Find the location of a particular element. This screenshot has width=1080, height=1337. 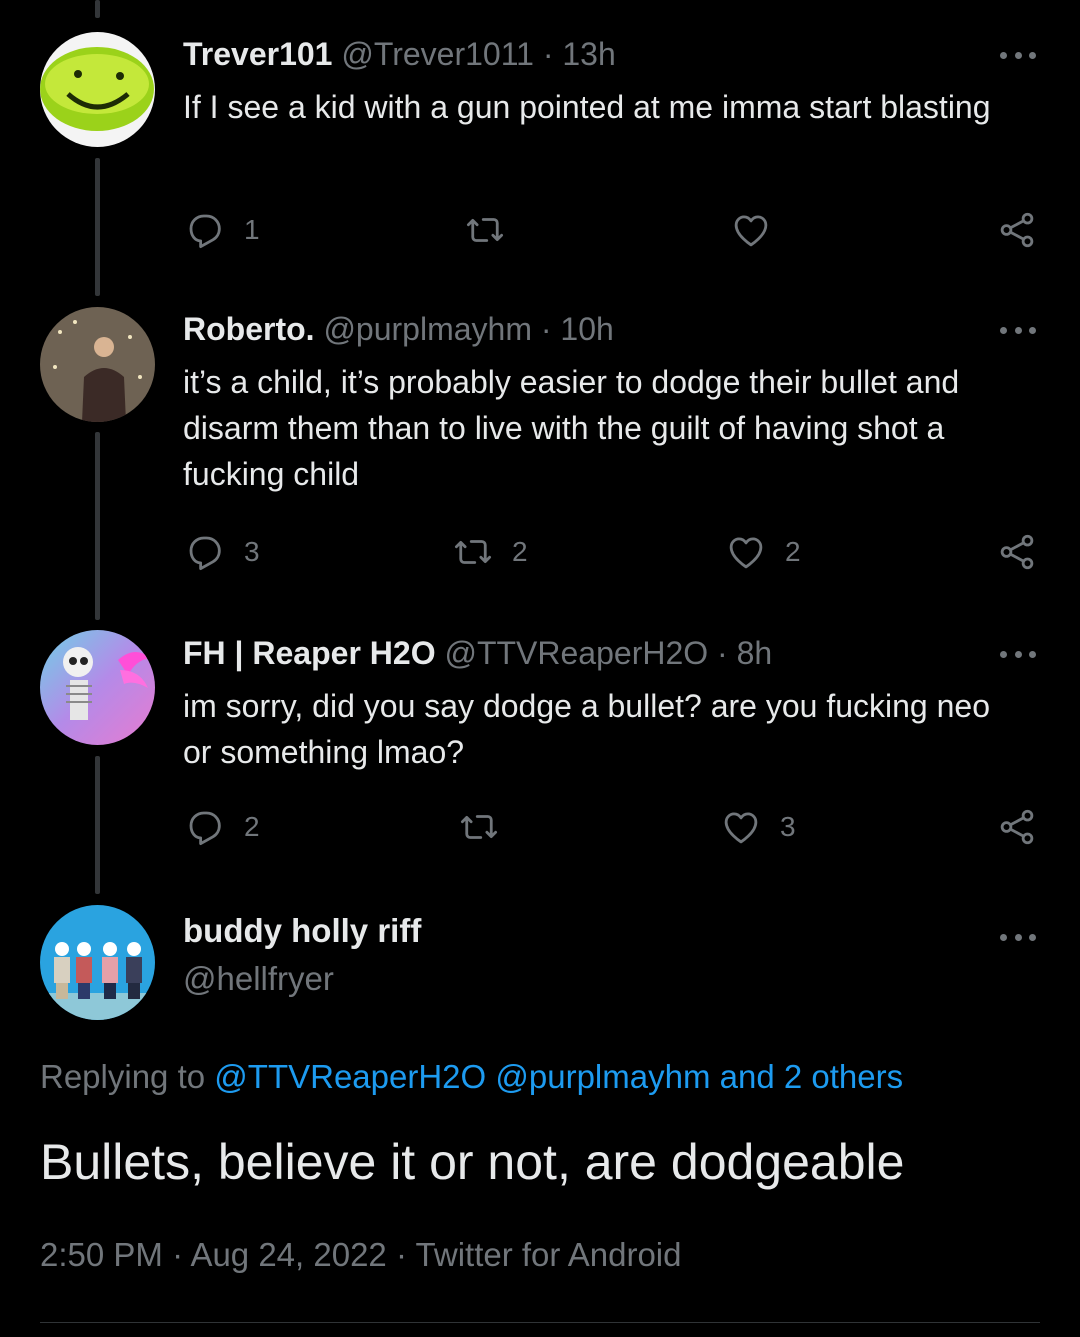

replying-prefix: Replying to is located at coordinates (123, 1076).